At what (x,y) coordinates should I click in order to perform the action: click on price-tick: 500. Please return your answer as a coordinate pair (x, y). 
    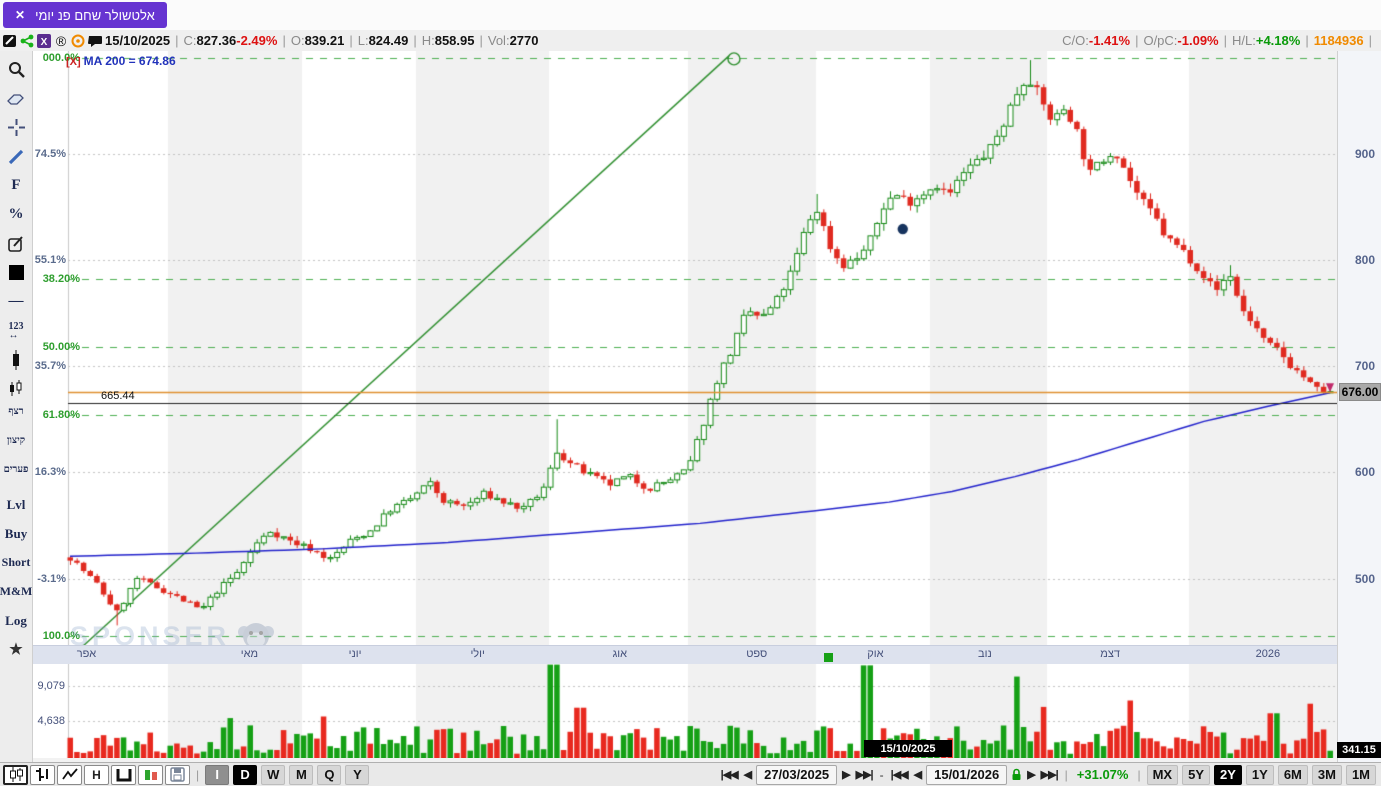
    Looking at the image, I should click on (1364, 578).